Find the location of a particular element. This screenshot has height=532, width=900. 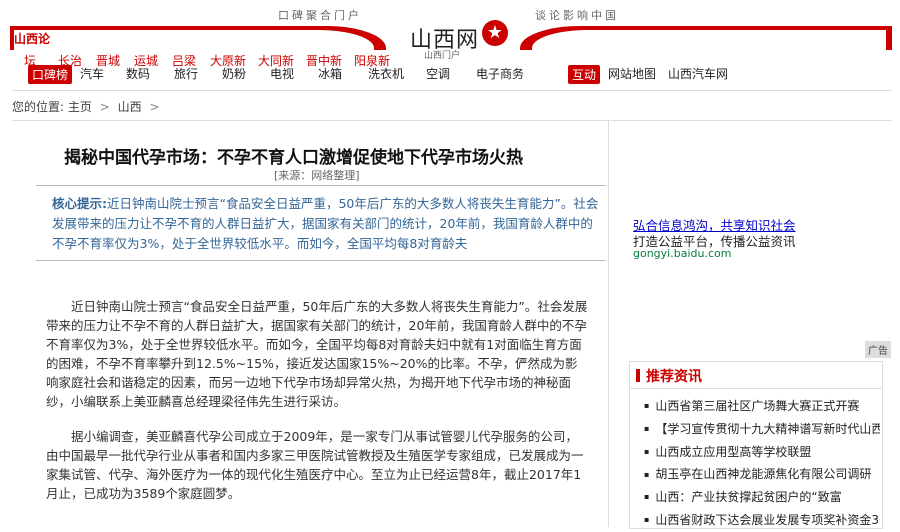

recommended-title: 推荐资讯 is located at coordinates (674, 377).